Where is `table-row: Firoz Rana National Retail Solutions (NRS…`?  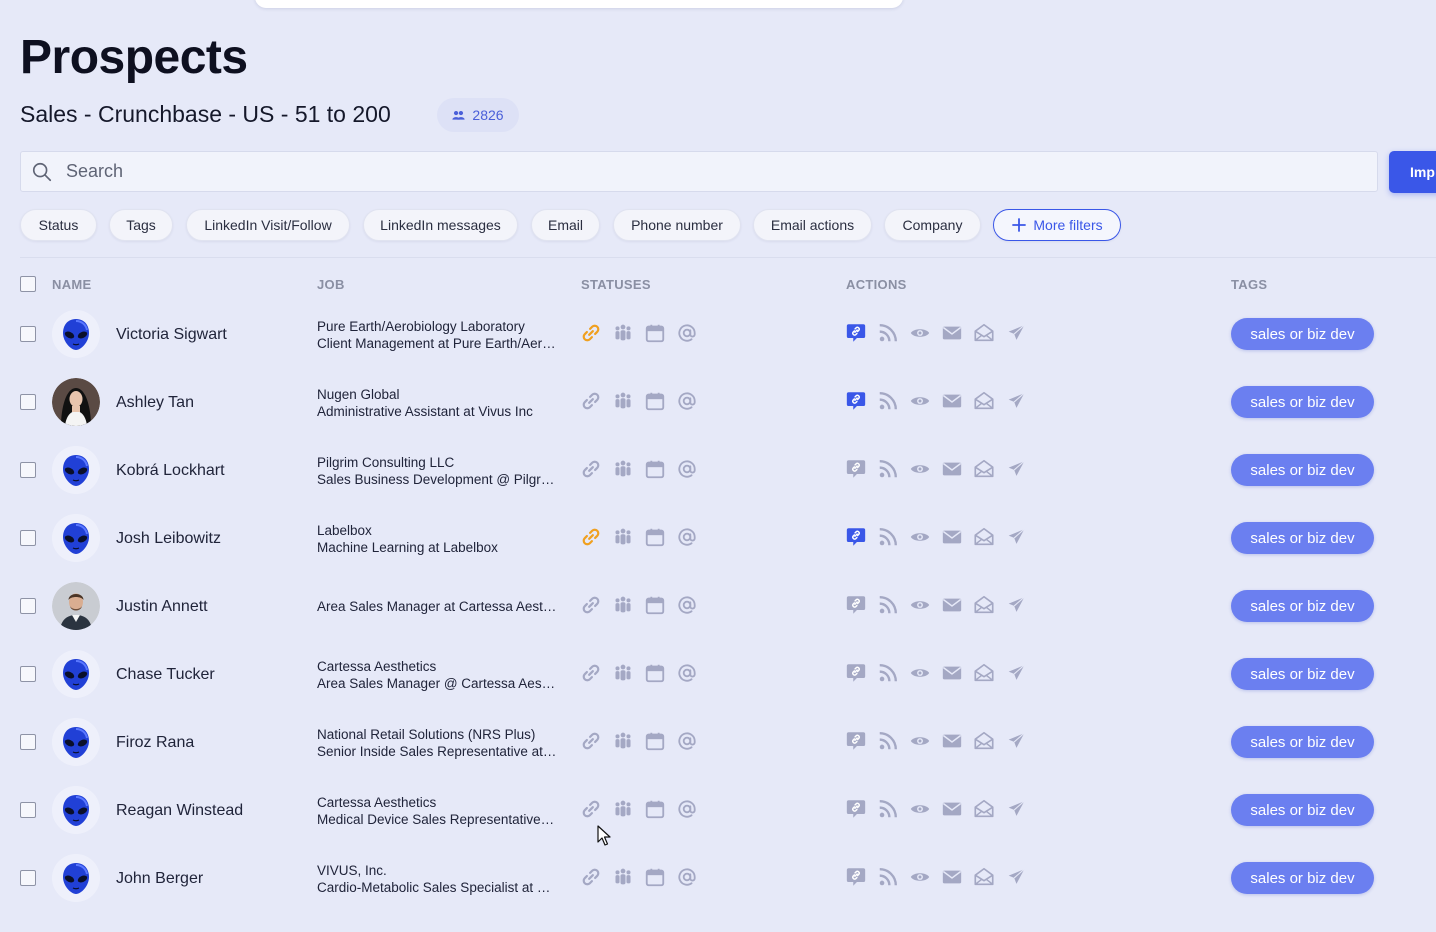
table-row: Firoz Rana National Retail Solutions (NRS… is located at coordinates (718, 742).